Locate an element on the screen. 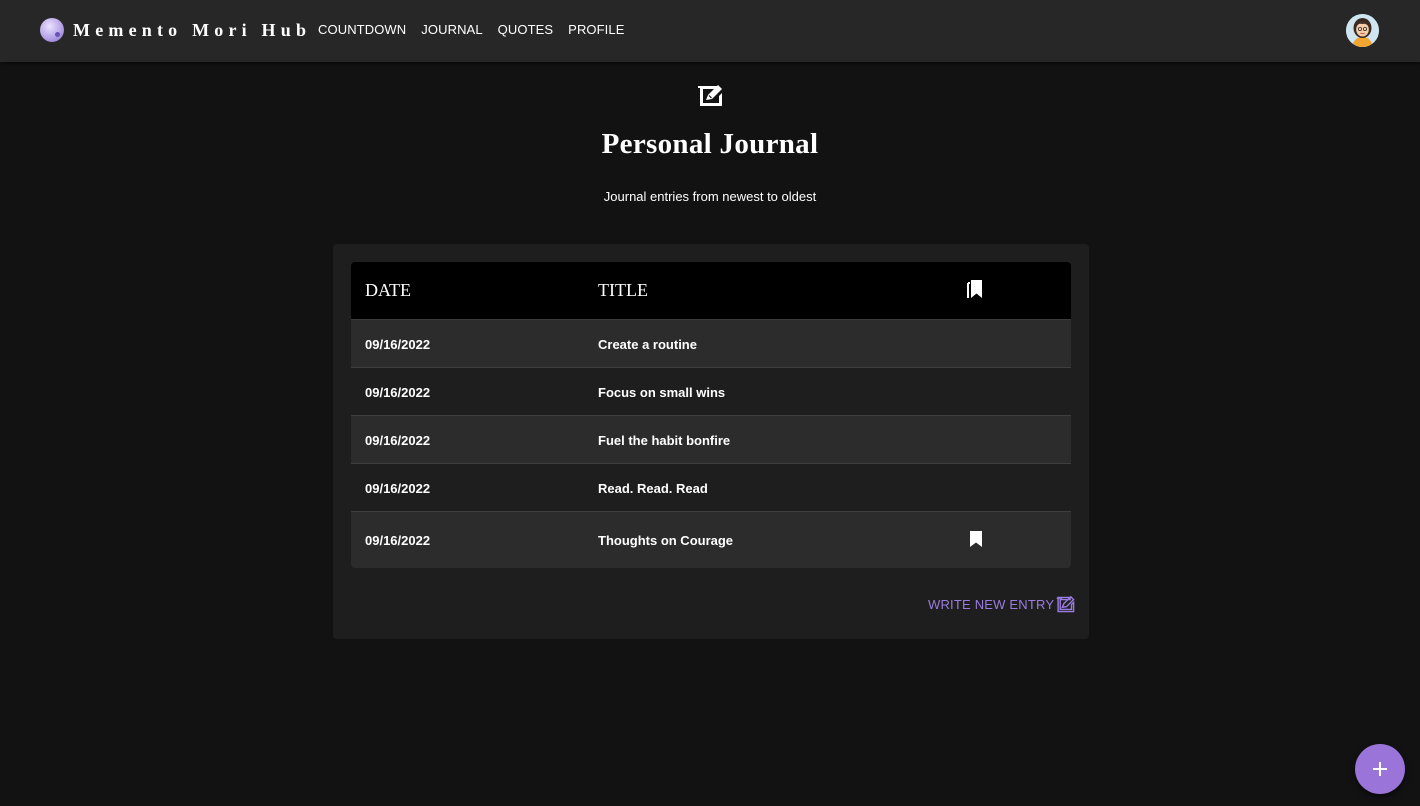 Image resolution: width=1420 pixels, height=806 pixels. table-row: 09/16/2022 Thoughts on Courage is located at coordinates (711, 540).